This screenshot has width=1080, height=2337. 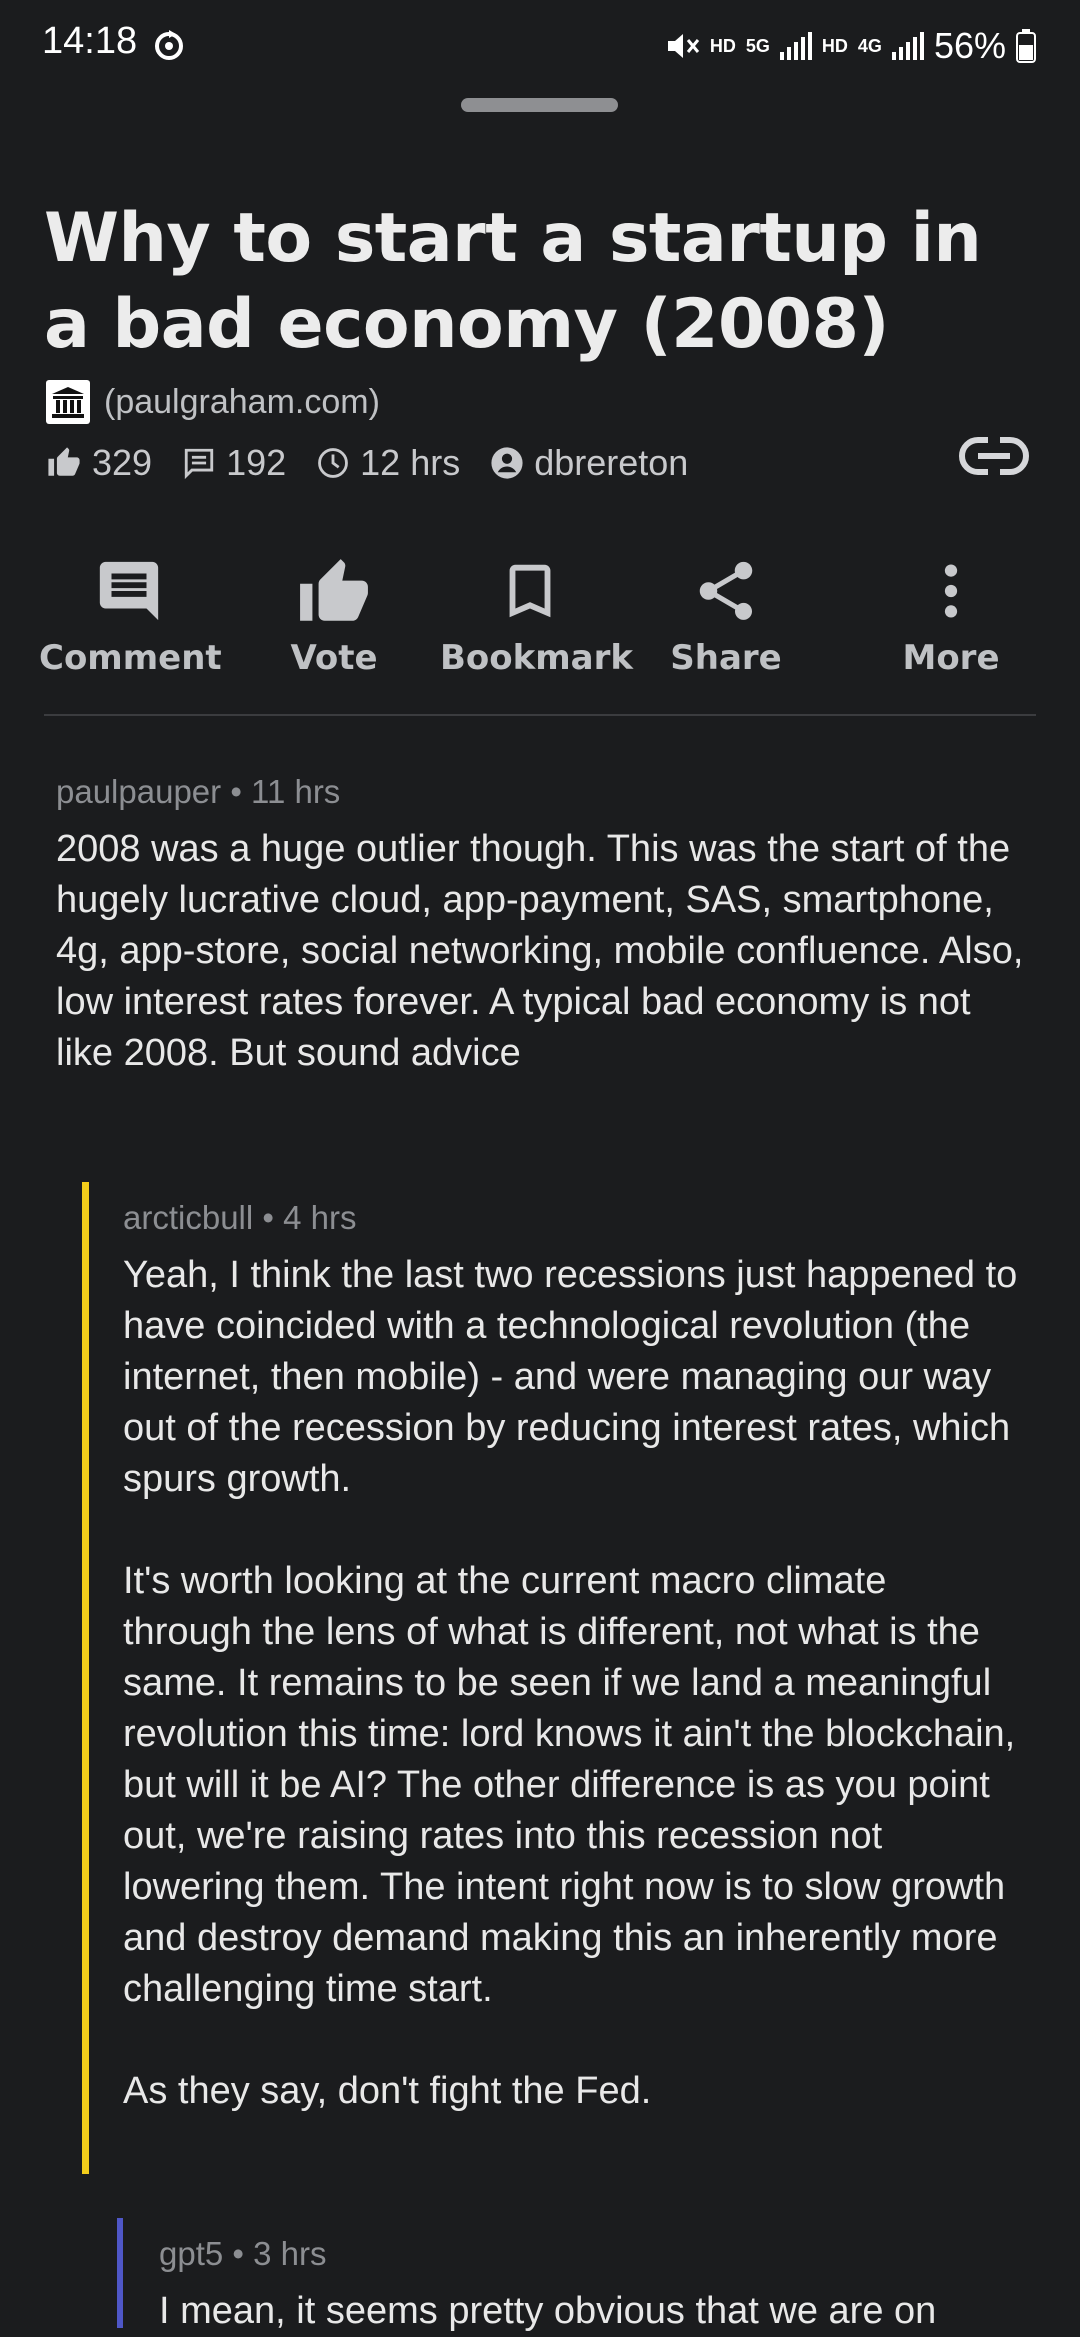 What do you see at coordinates (530, 591) in the screenshot?
I see `bookmark-icon` at bounding box center [530, 591].